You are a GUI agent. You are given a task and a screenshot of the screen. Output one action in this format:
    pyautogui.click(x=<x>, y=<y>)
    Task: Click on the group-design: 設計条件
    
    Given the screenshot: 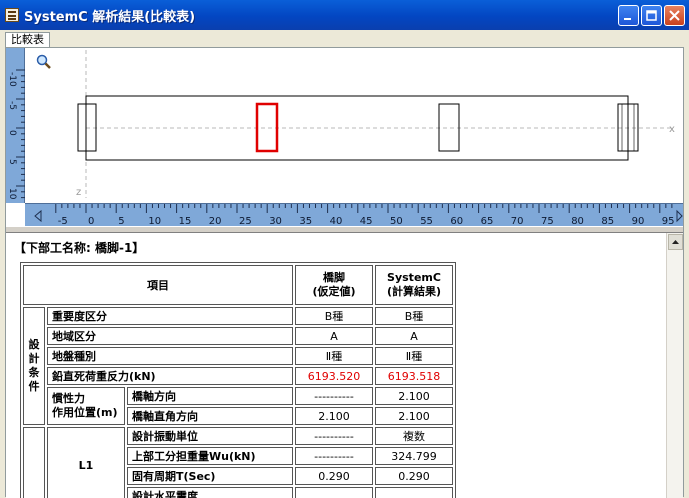 What is the action you would take?
    pyautogui.click(x=34, y=366)
    